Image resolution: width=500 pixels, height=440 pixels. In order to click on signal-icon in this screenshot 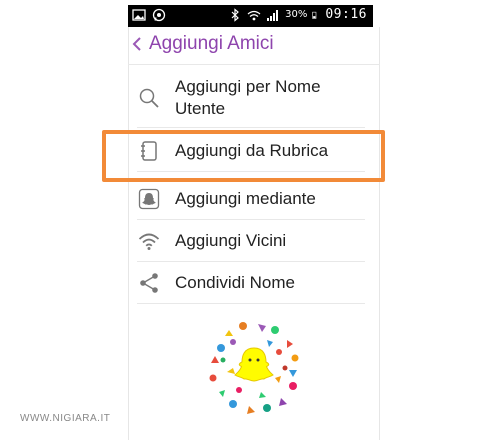, I will do `click(273, 15)`.